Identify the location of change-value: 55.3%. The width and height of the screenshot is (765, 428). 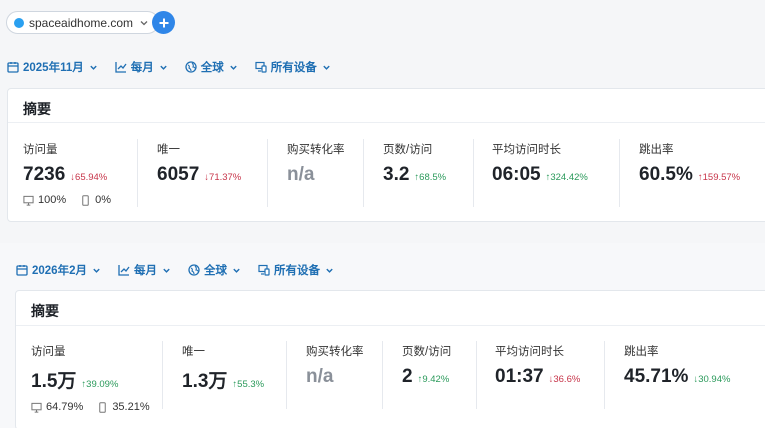
(251, 384).